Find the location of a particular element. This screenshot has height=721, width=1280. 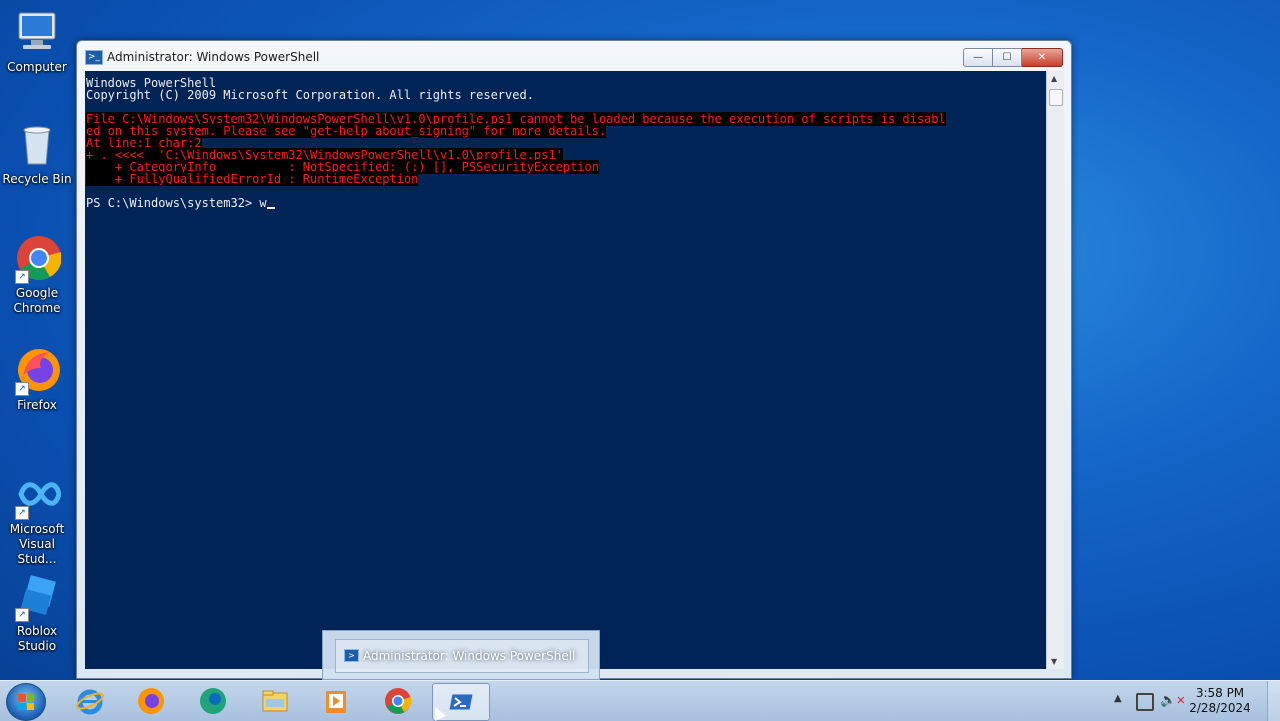

start-button is located at coordinates (26, 702).